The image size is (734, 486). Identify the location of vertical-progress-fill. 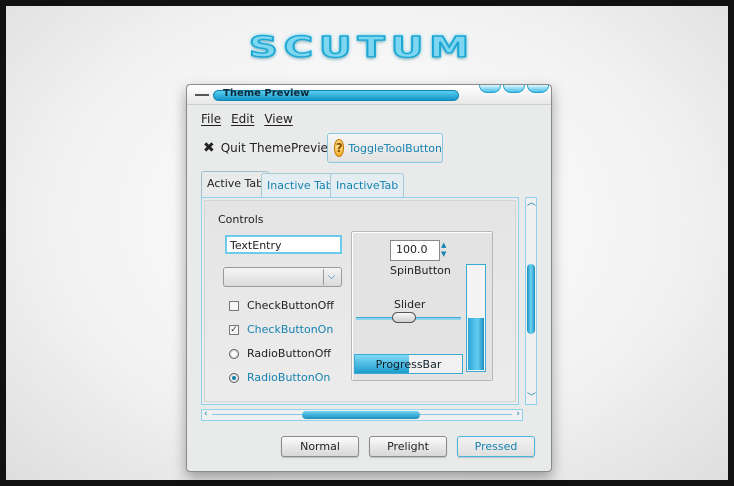
(476, 344).